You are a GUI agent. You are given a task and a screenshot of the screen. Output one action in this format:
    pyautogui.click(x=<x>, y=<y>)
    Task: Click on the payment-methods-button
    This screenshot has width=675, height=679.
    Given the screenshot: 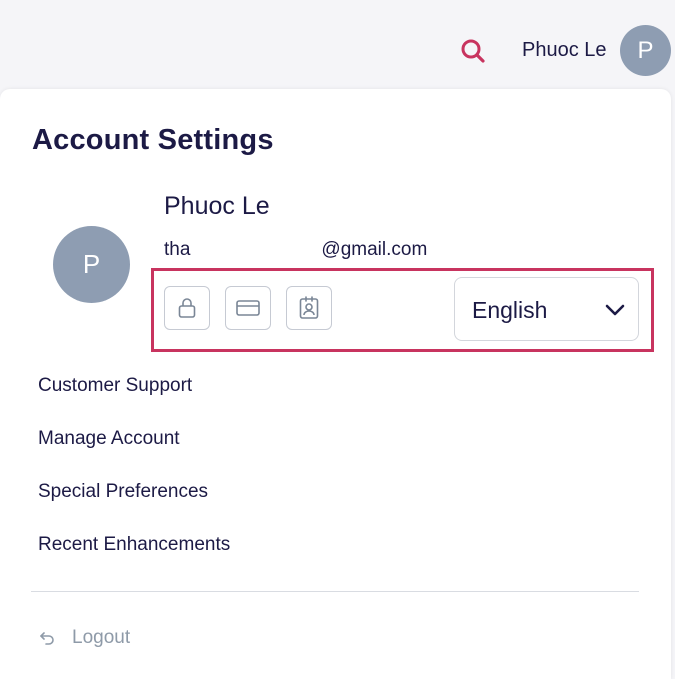 What is the action you would take?
    pyautogui.click(x=248, y=308)
    